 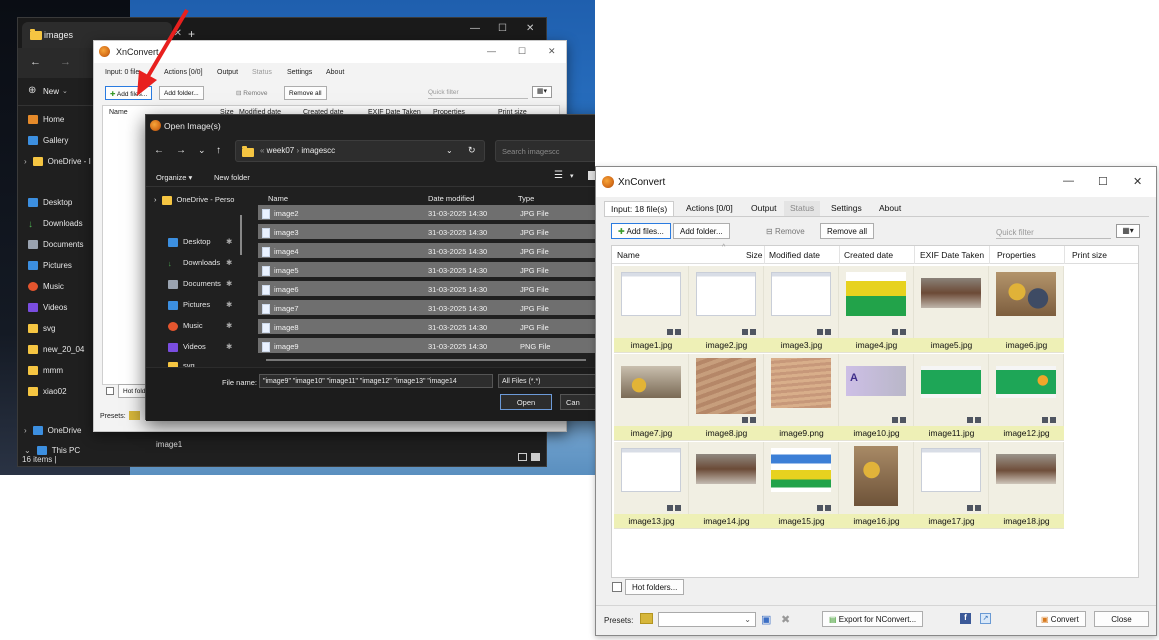 What do you see at coordinates (202, 150) in the screenshot?
I see `recent-locations-icon: ⌄` at bounding box center [202, 150].